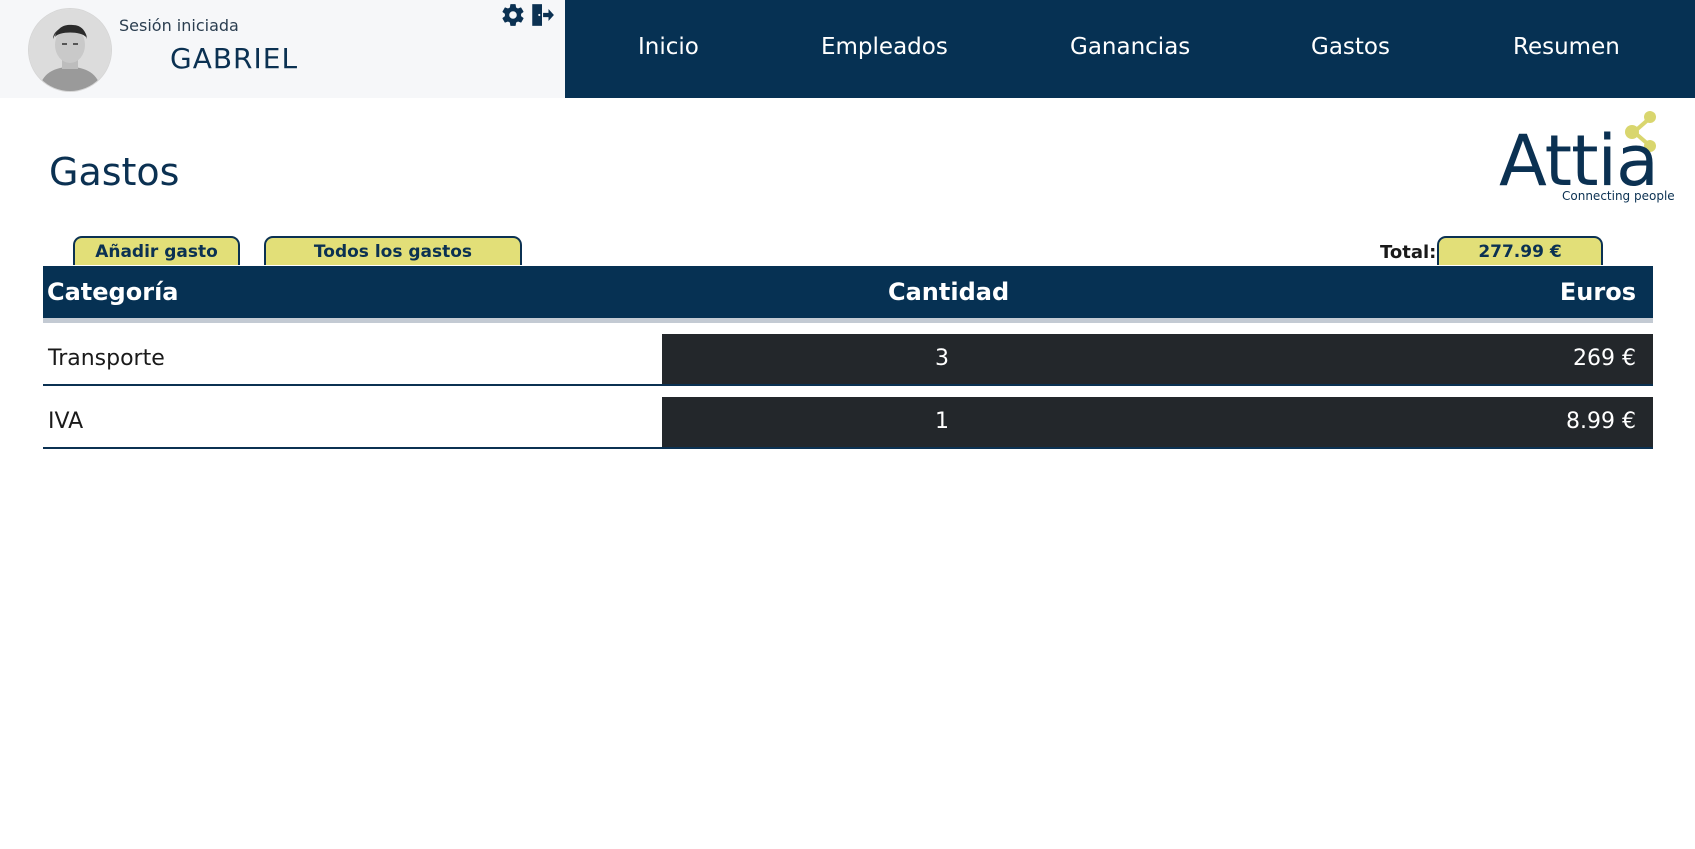 The height and width of the screenshot is (849, 1695). What do you see at coordinates (114, 172) in the screenshot?
I see `page-title: Gastos` at bounding box center [114, 172].